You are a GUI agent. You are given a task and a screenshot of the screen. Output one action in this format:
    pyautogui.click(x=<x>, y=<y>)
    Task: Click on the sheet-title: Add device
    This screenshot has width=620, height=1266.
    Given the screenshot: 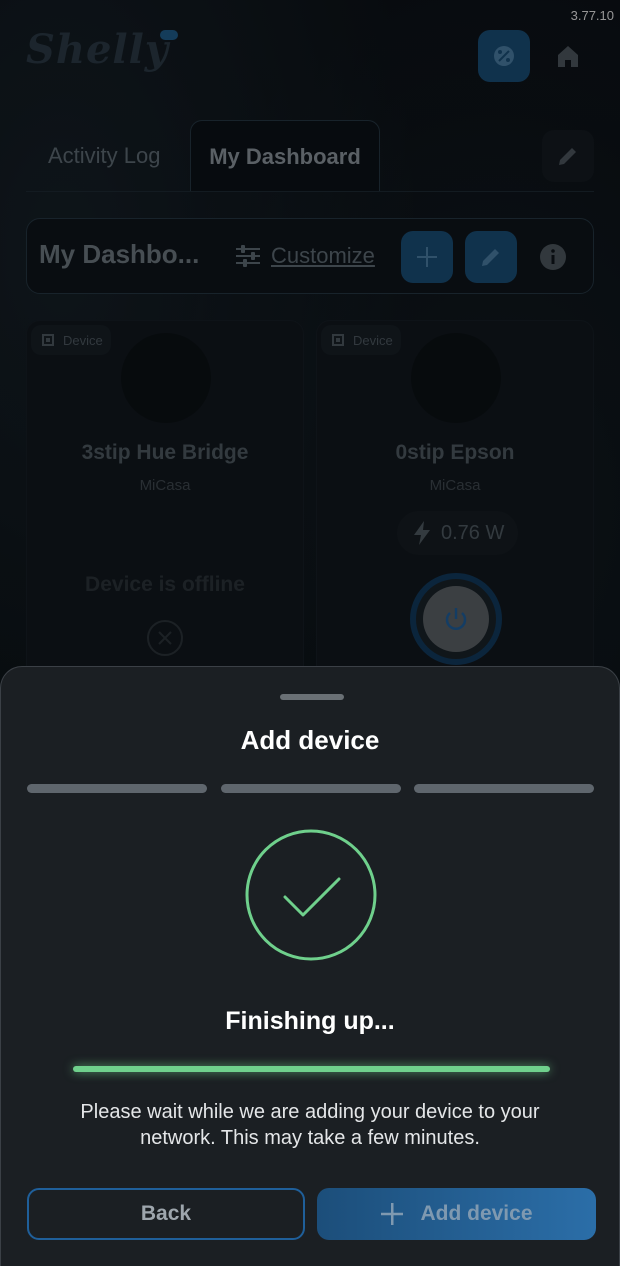 What is the action you would take?
    pyautogui.click(x=310, y=740)
    